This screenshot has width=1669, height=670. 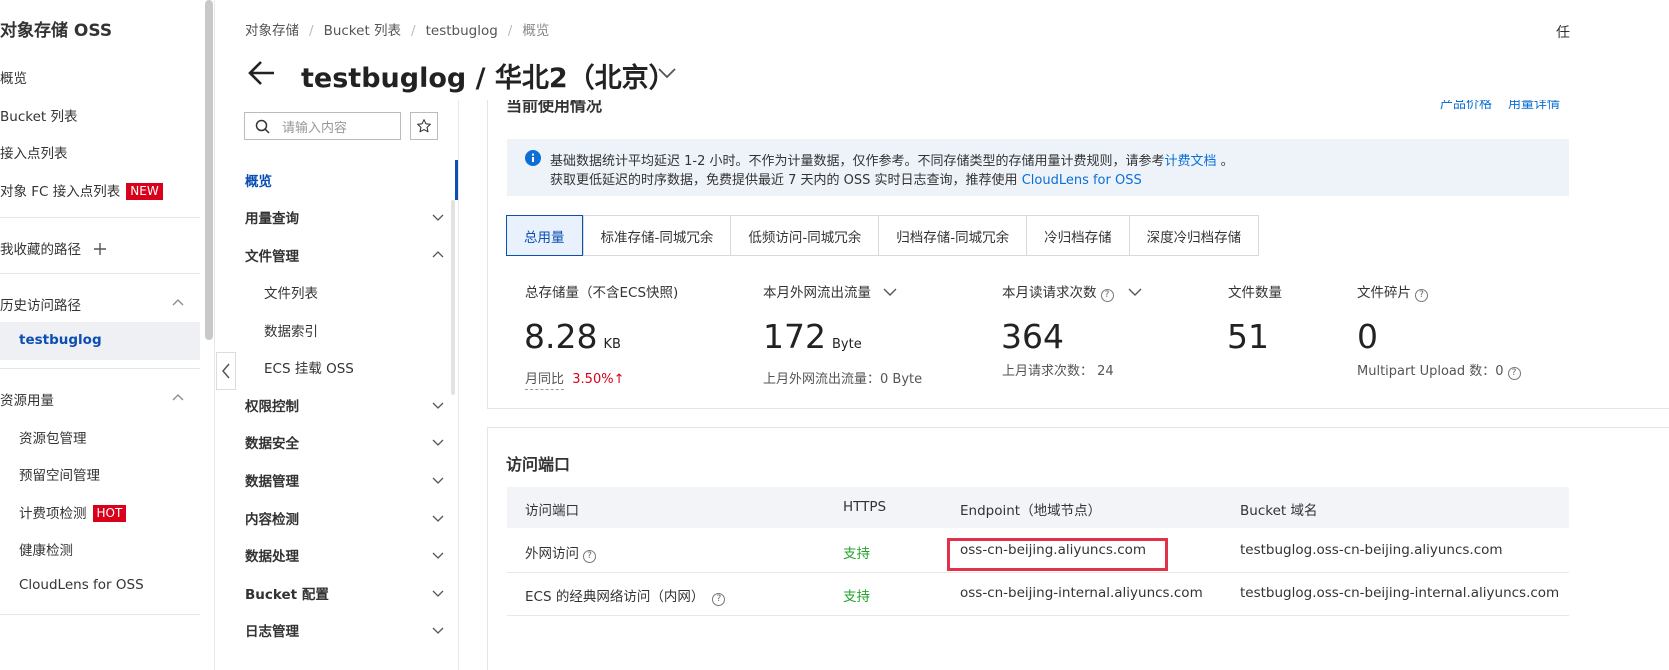 I want to click on menu-item-usage-query: 用量查询, so click(x=272, y=217).